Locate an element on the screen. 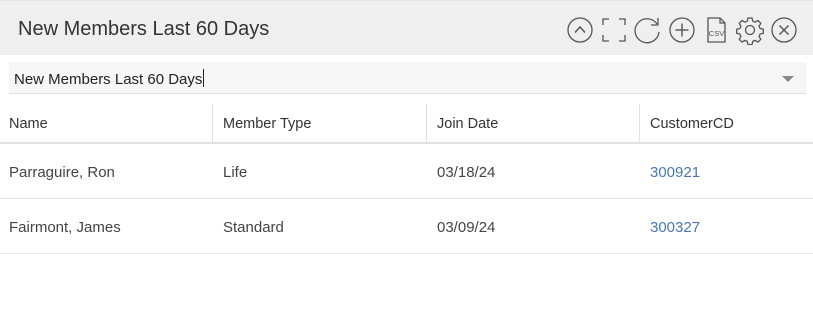  close-icon is located at coordinates (784, 30).